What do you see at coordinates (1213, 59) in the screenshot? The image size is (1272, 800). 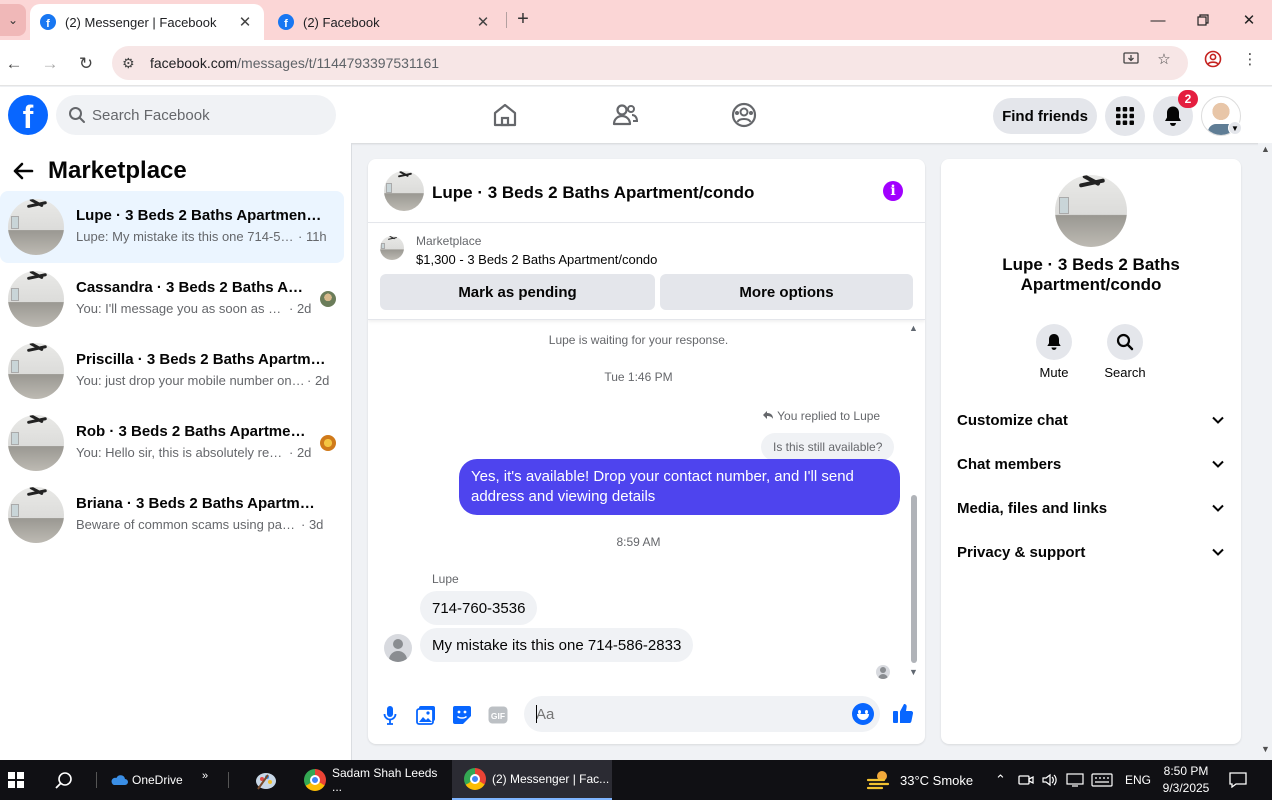 I see `profile-icon` at bounding box center [1213, 59].